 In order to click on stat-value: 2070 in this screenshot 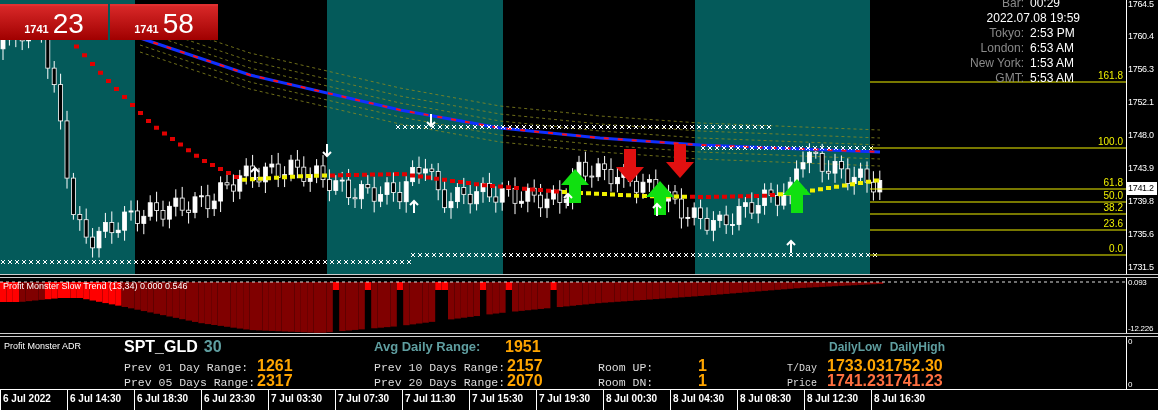, I will do `click(525, 380)`.